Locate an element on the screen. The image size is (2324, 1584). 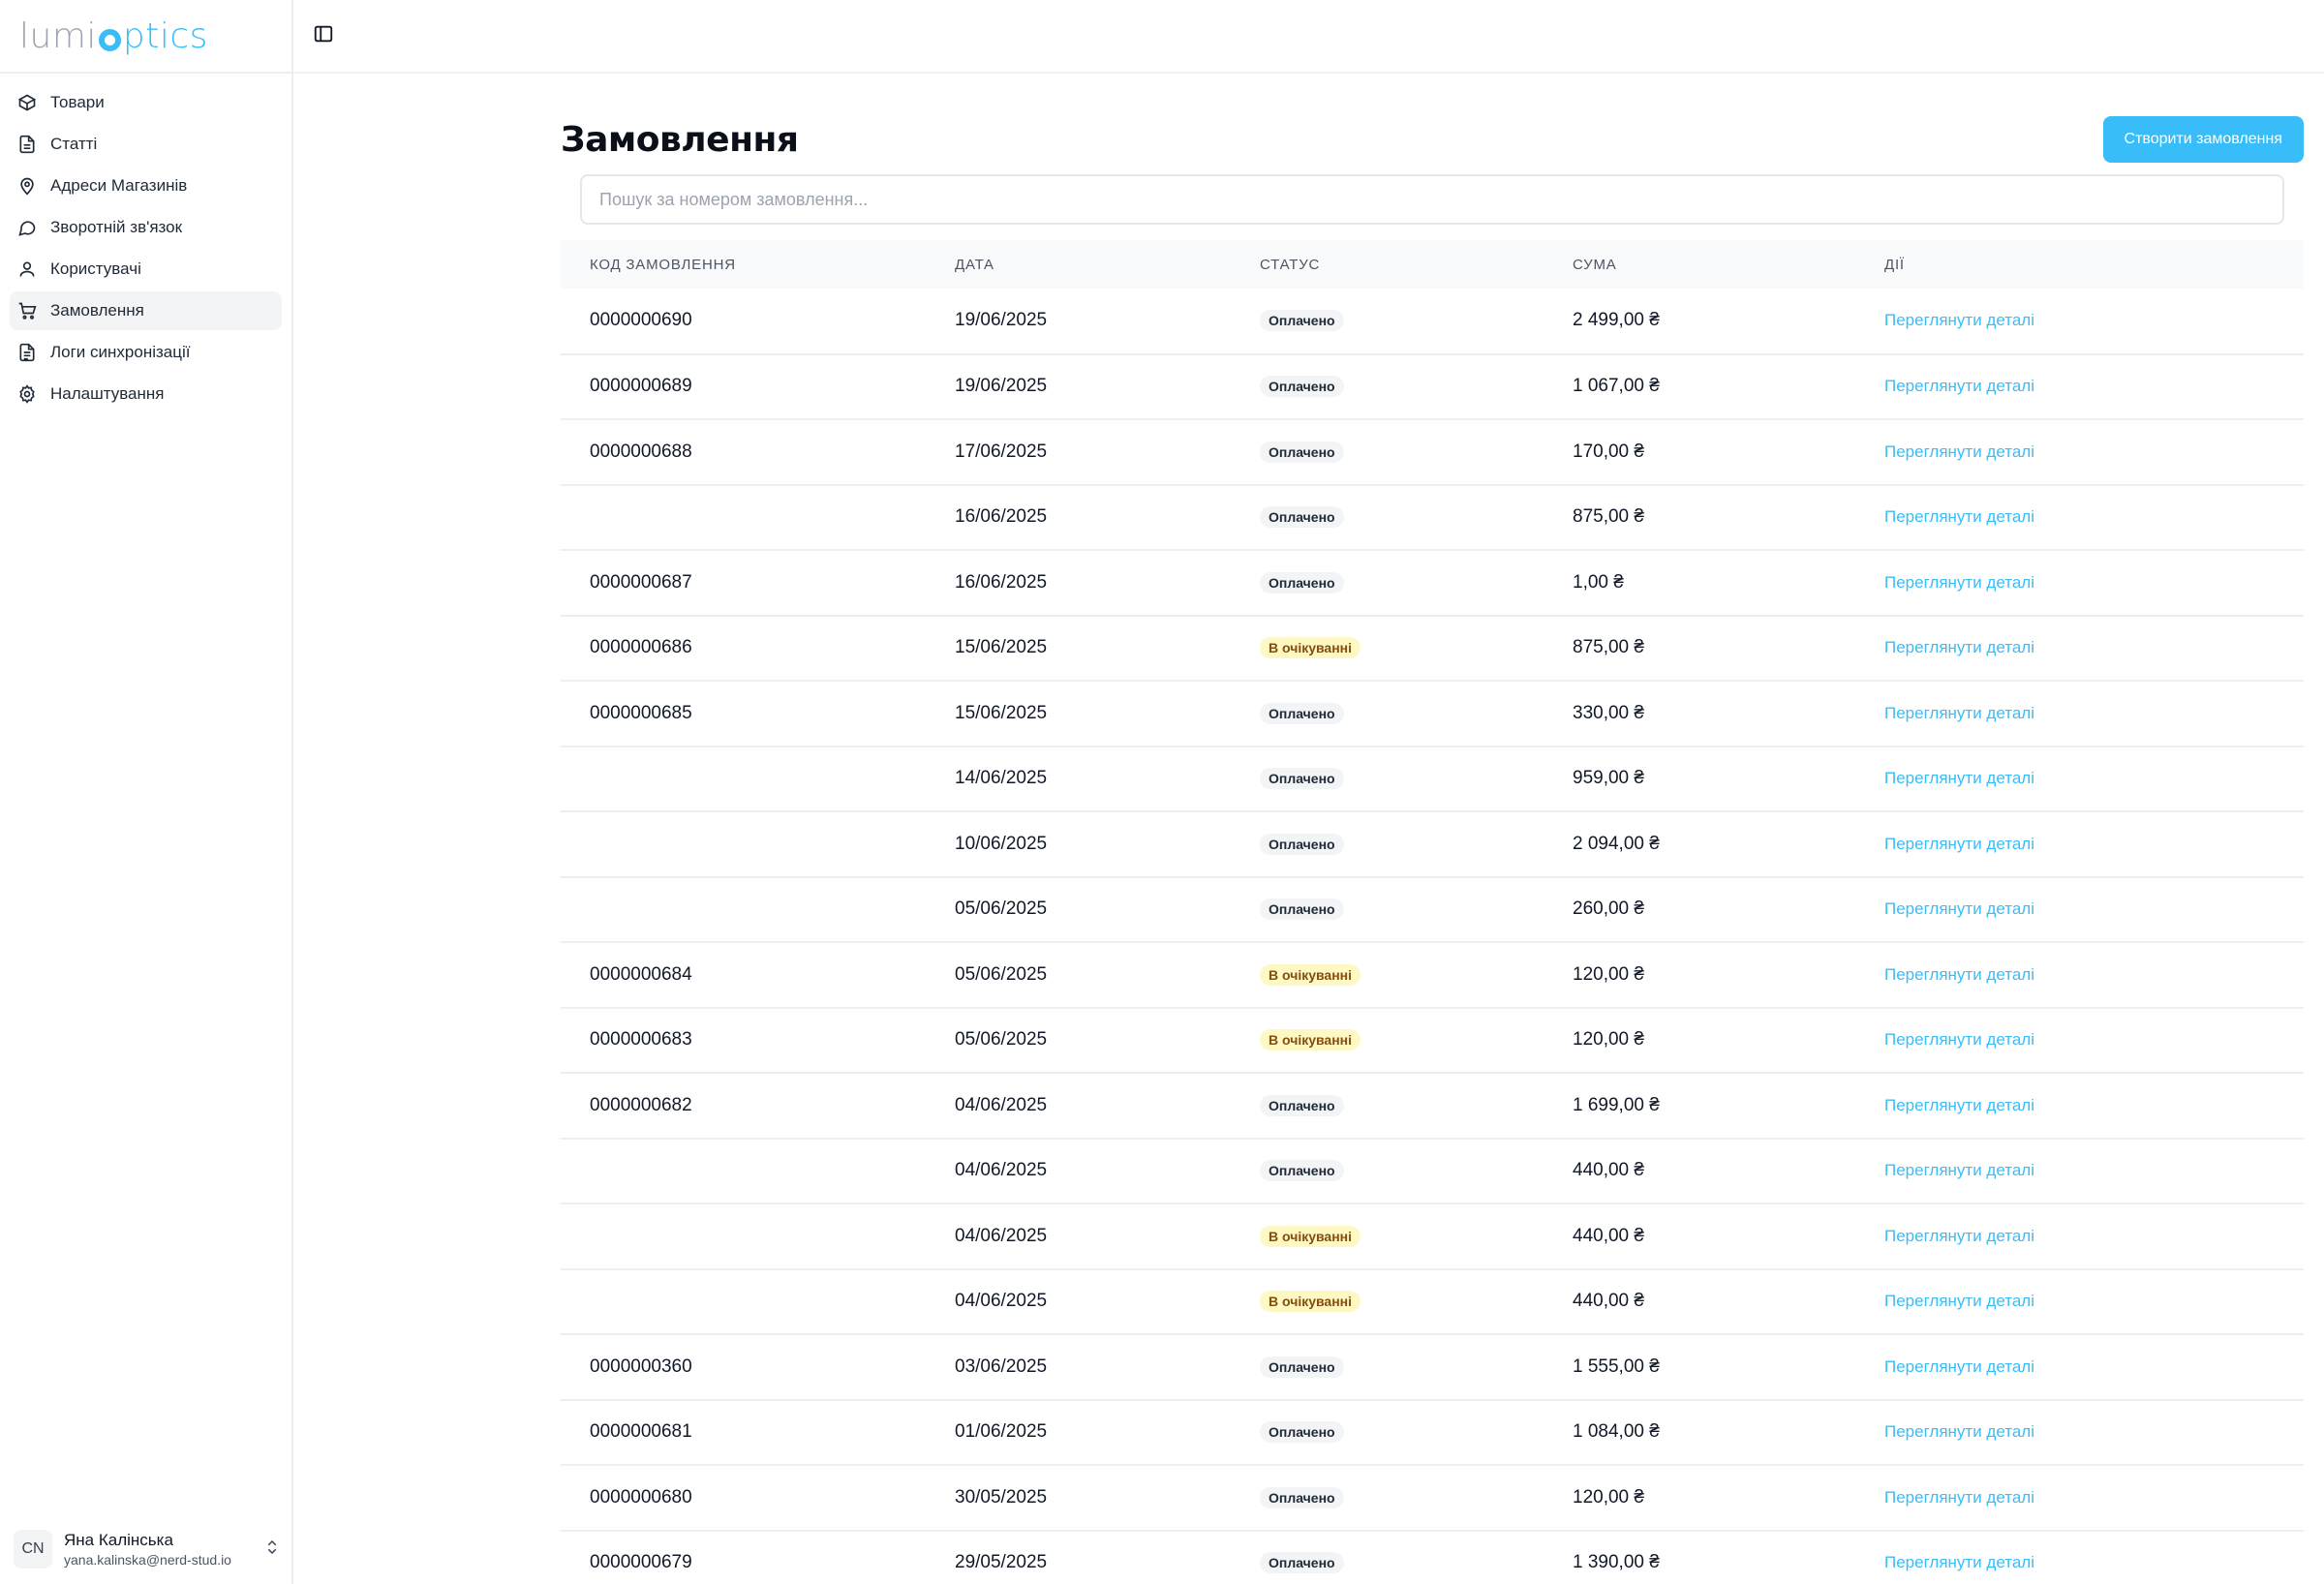
order-sum: 120,00 ₴ is located at coordinates (1729, 1041).